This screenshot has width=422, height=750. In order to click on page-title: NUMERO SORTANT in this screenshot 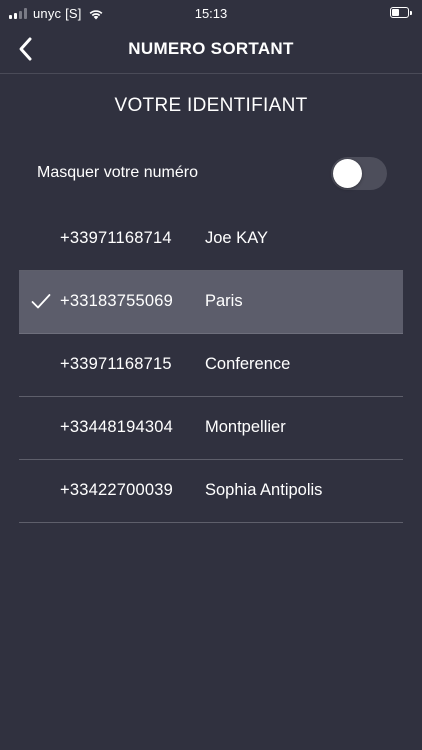, I will do `click(211, 48)`.